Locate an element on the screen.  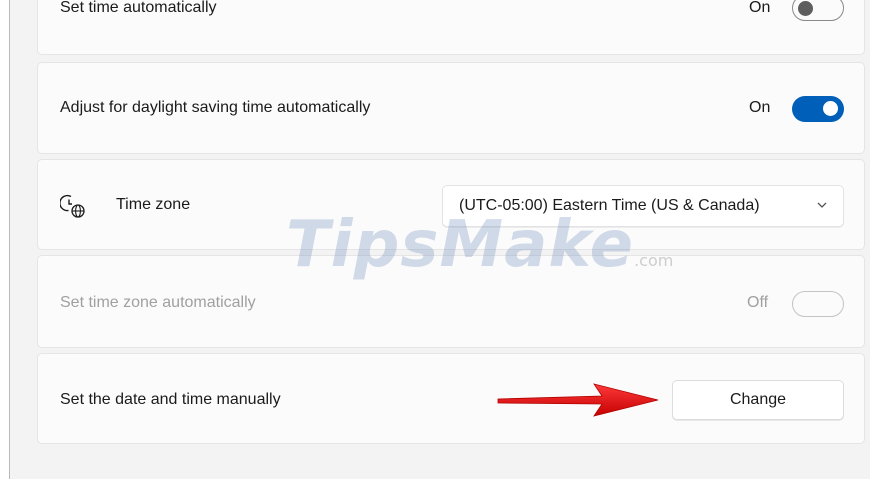
set-time-automatically-state: On is located at coordinates (760, 8).